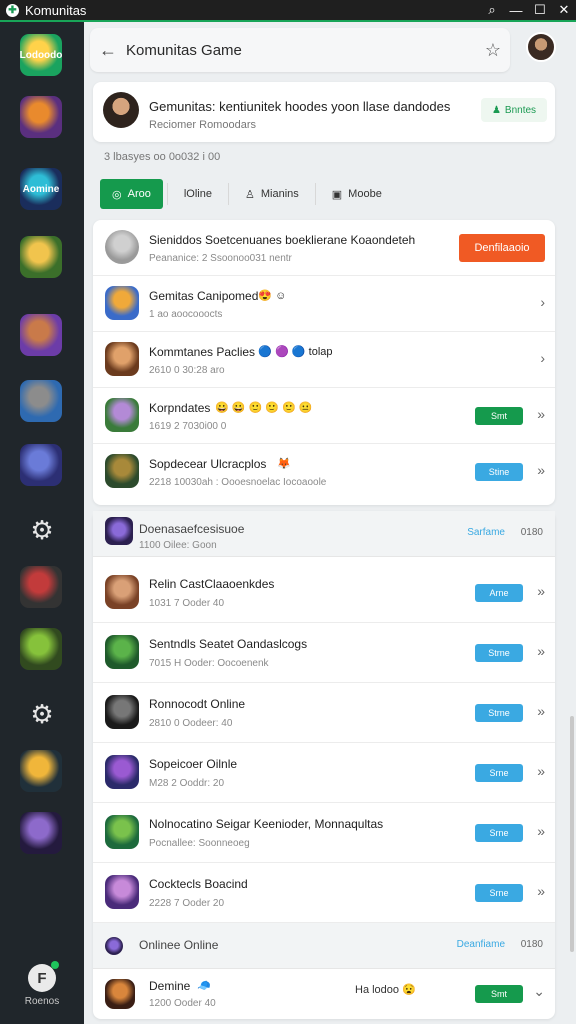  What do you see at coordinates (499, 593) in the screenshot?
I see `join-button: Arne` at bounding box center [499, 593].